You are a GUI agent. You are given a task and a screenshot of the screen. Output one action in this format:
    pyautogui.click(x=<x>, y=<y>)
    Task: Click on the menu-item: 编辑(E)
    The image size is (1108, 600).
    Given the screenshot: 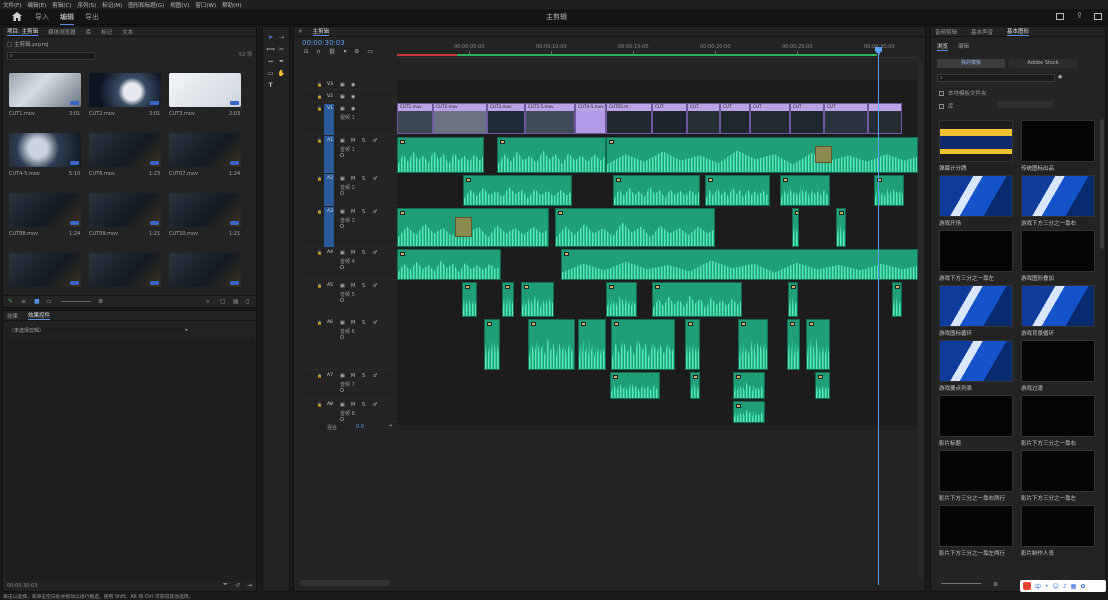 What is the action you would take?
    pyautogui.click(x=36, y=5)
    